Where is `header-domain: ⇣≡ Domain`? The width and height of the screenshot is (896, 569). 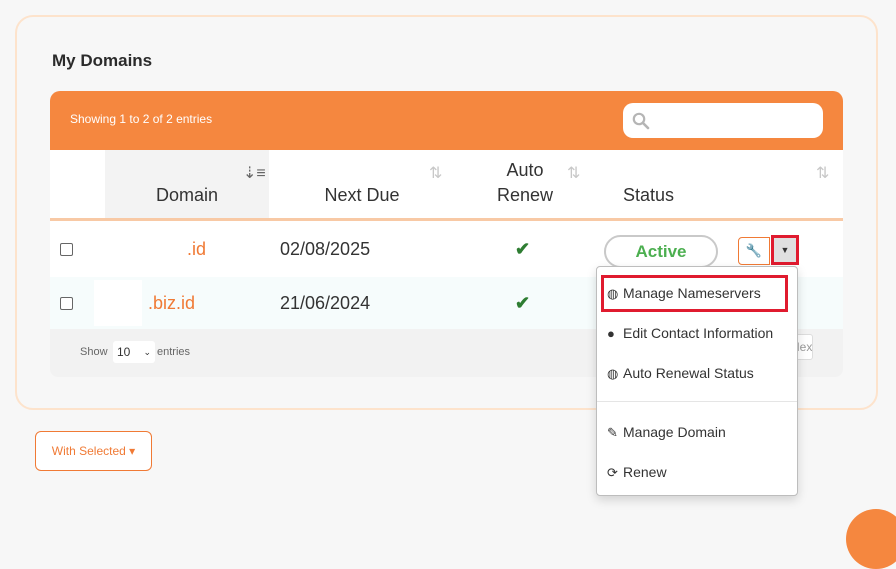
header-domain: ⇣≡ Domain is located at coordinates (187, 184).